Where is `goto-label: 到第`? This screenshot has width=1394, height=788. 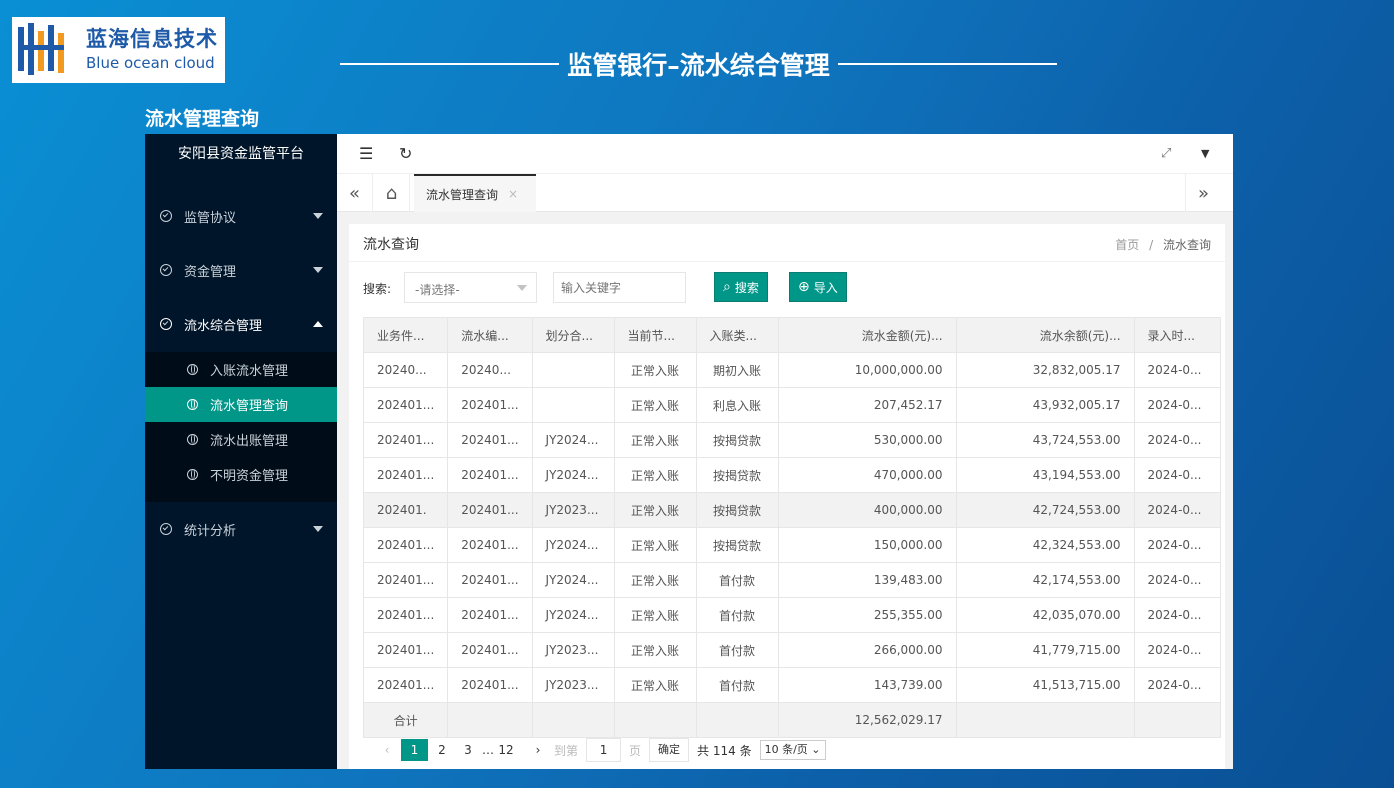 goto-label: 到第 is located at coordinates (566, 750).